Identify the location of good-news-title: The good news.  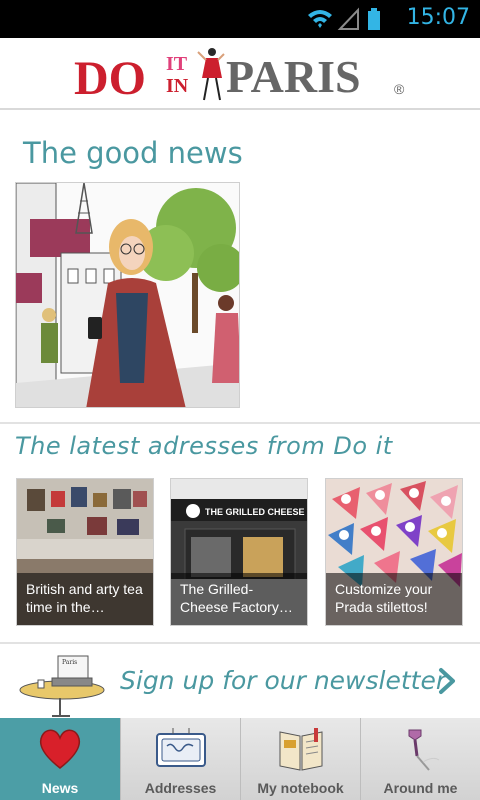
(133, 153).